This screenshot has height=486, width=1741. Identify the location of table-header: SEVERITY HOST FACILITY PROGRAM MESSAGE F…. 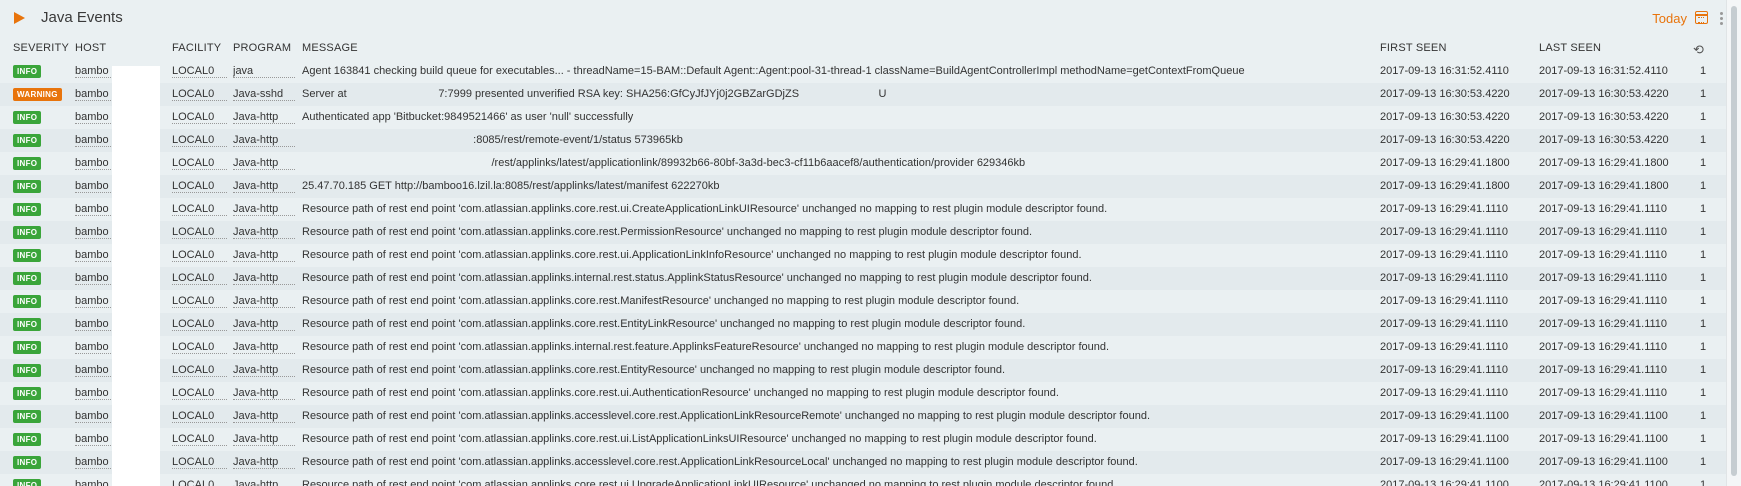
(863, 50).